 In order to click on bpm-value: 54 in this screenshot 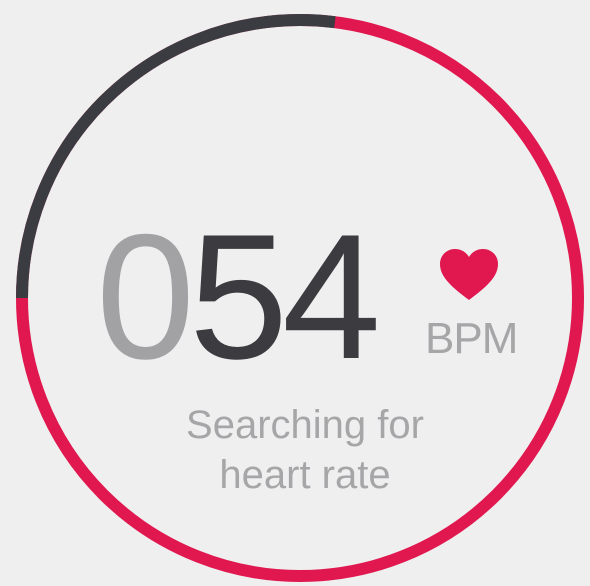, I will do `click(285, 296)`.